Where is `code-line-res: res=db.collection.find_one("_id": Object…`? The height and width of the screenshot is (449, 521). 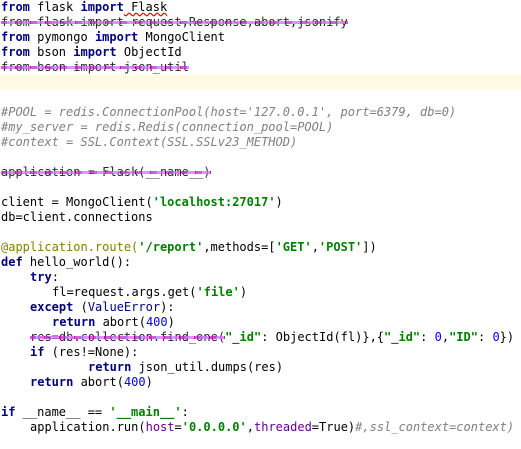 code-line-res: res=db.collection.find_one("_id": Object… is located at coordinates (260, 337).